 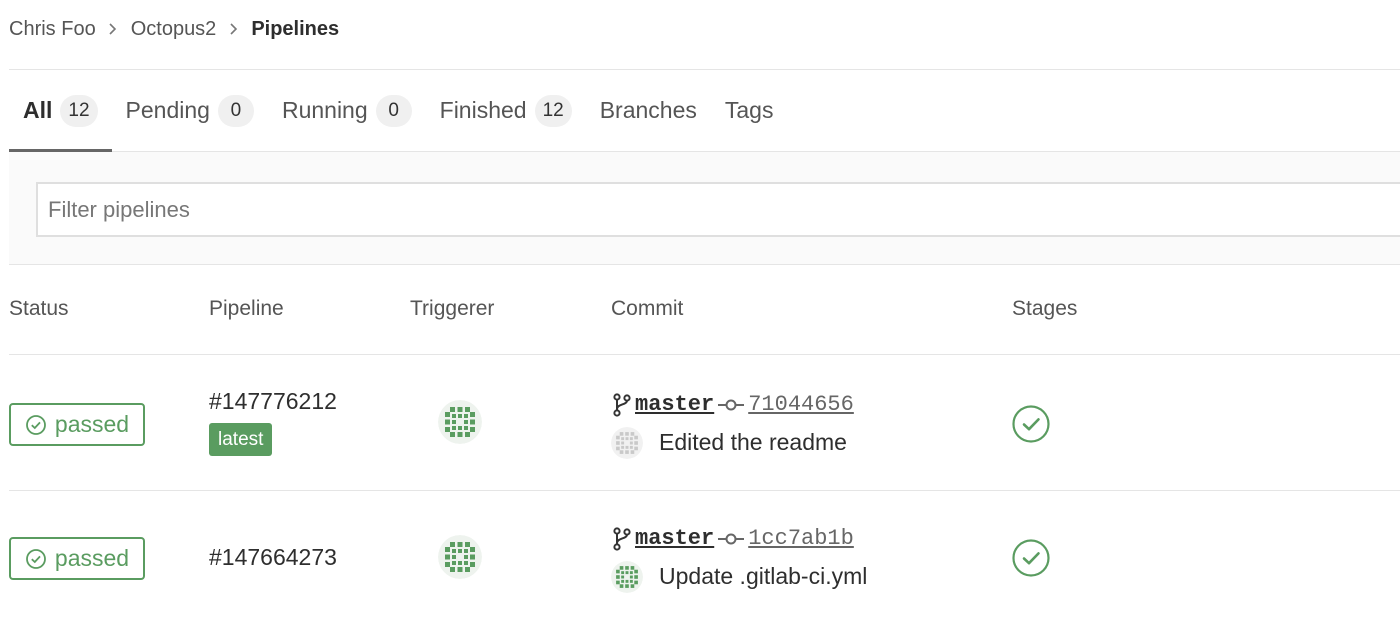 I want to click on commit-ref: master 1cc7ab1b, so click(x=732, y=538).